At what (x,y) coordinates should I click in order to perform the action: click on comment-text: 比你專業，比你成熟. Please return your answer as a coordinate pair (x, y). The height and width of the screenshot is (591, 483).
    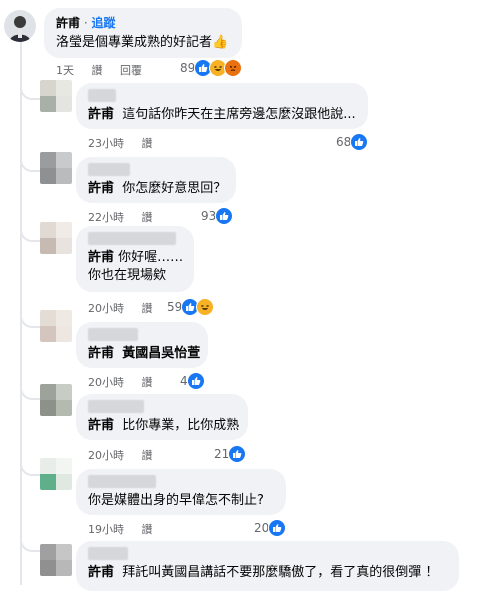
    Looking at the image, I should click on (181, 425).